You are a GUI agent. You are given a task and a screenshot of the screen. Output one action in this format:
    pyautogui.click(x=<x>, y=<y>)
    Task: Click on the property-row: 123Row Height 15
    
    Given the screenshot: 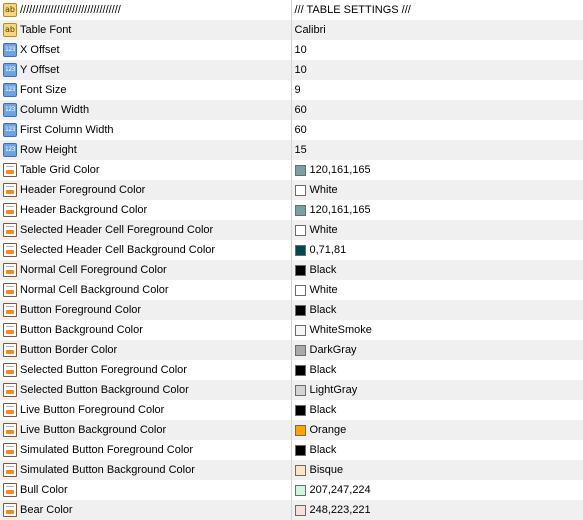 What is the action you would take?
    pyautogui.click(x=291, y=150)
    